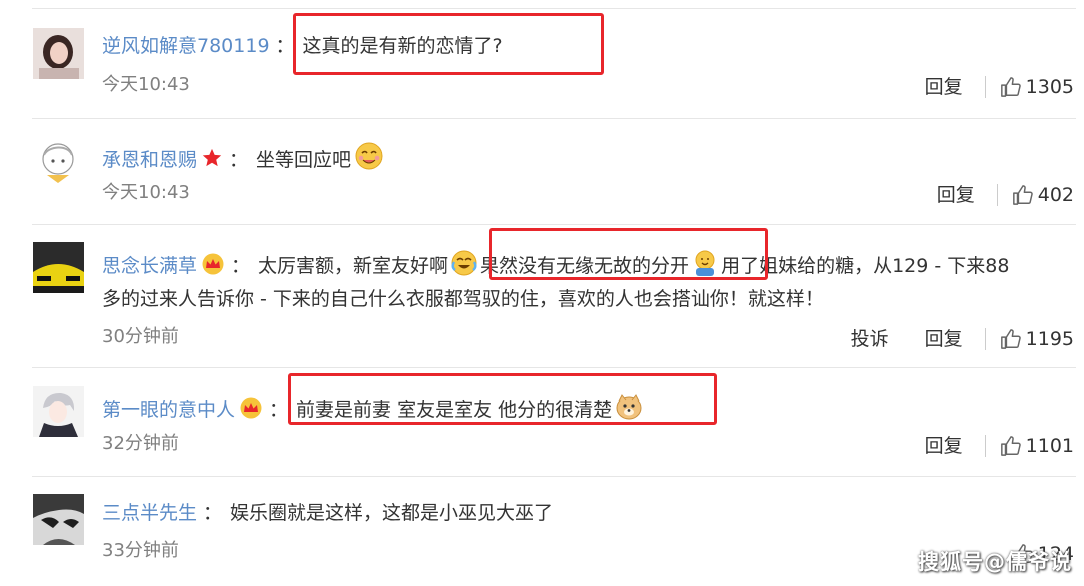 This screenshot has width=1084, height=586. I want to click on like-button: 402, so click(1043, 195).